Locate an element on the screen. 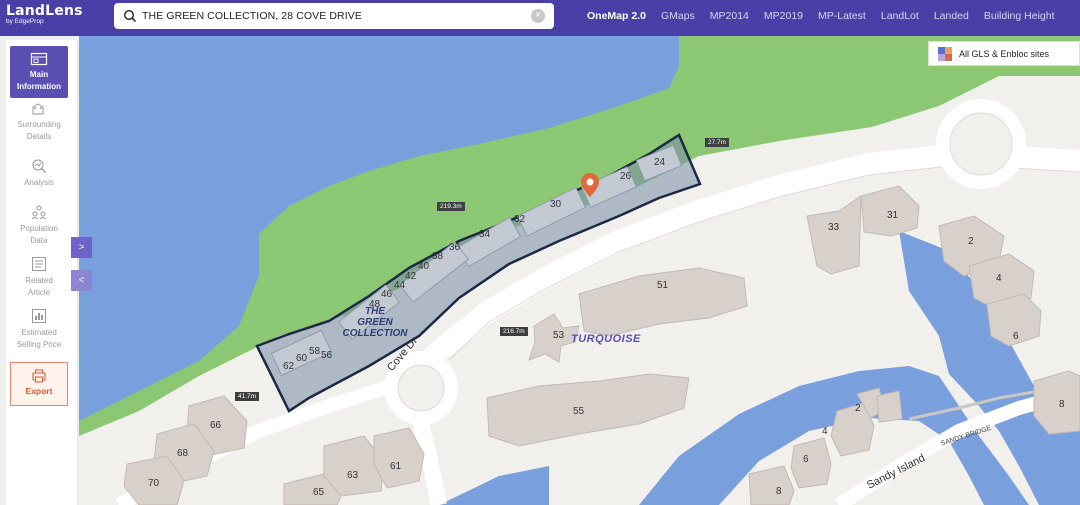 The height and width of the screenshot is (505, 1080). place-label-turquoise: TURQUOISE is located at coordinates (606, 339).